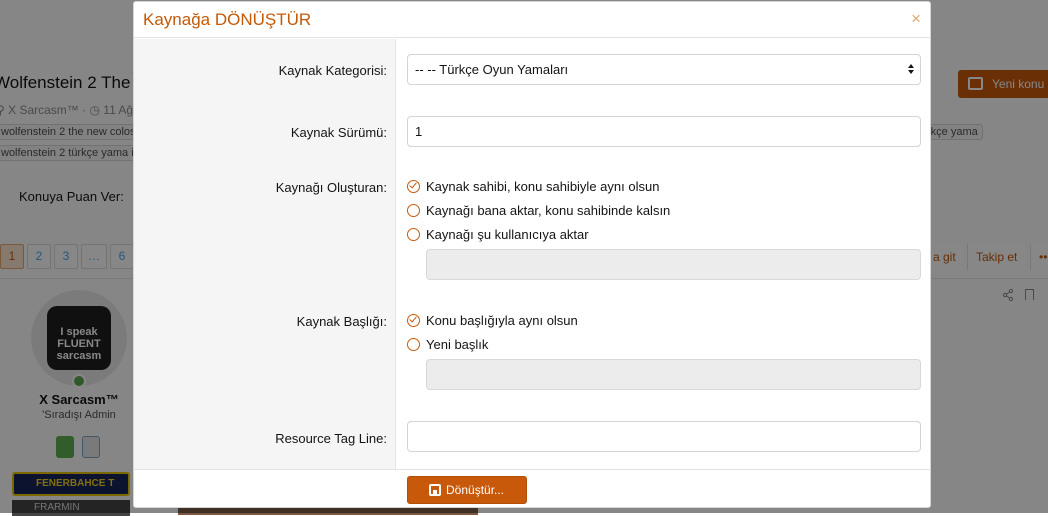 This screenshot has height=516, width=1048. Describe the element at coordinates (664, 436) in the screenshot. I see `tagline-input` at that location.